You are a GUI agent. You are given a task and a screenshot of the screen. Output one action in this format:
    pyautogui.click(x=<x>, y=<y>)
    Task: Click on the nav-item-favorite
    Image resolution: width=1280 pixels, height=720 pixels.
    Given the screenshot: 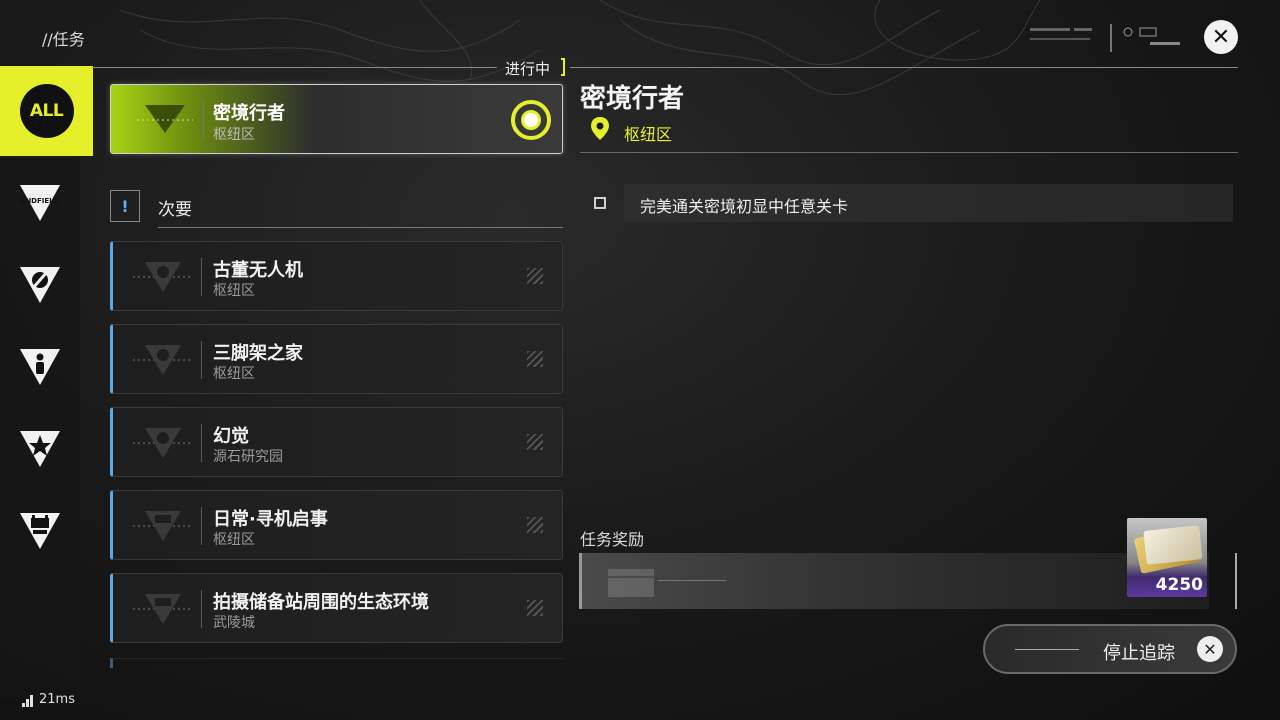 What is the action you would take?
    pyautogui.click(x=40, y=449)
    